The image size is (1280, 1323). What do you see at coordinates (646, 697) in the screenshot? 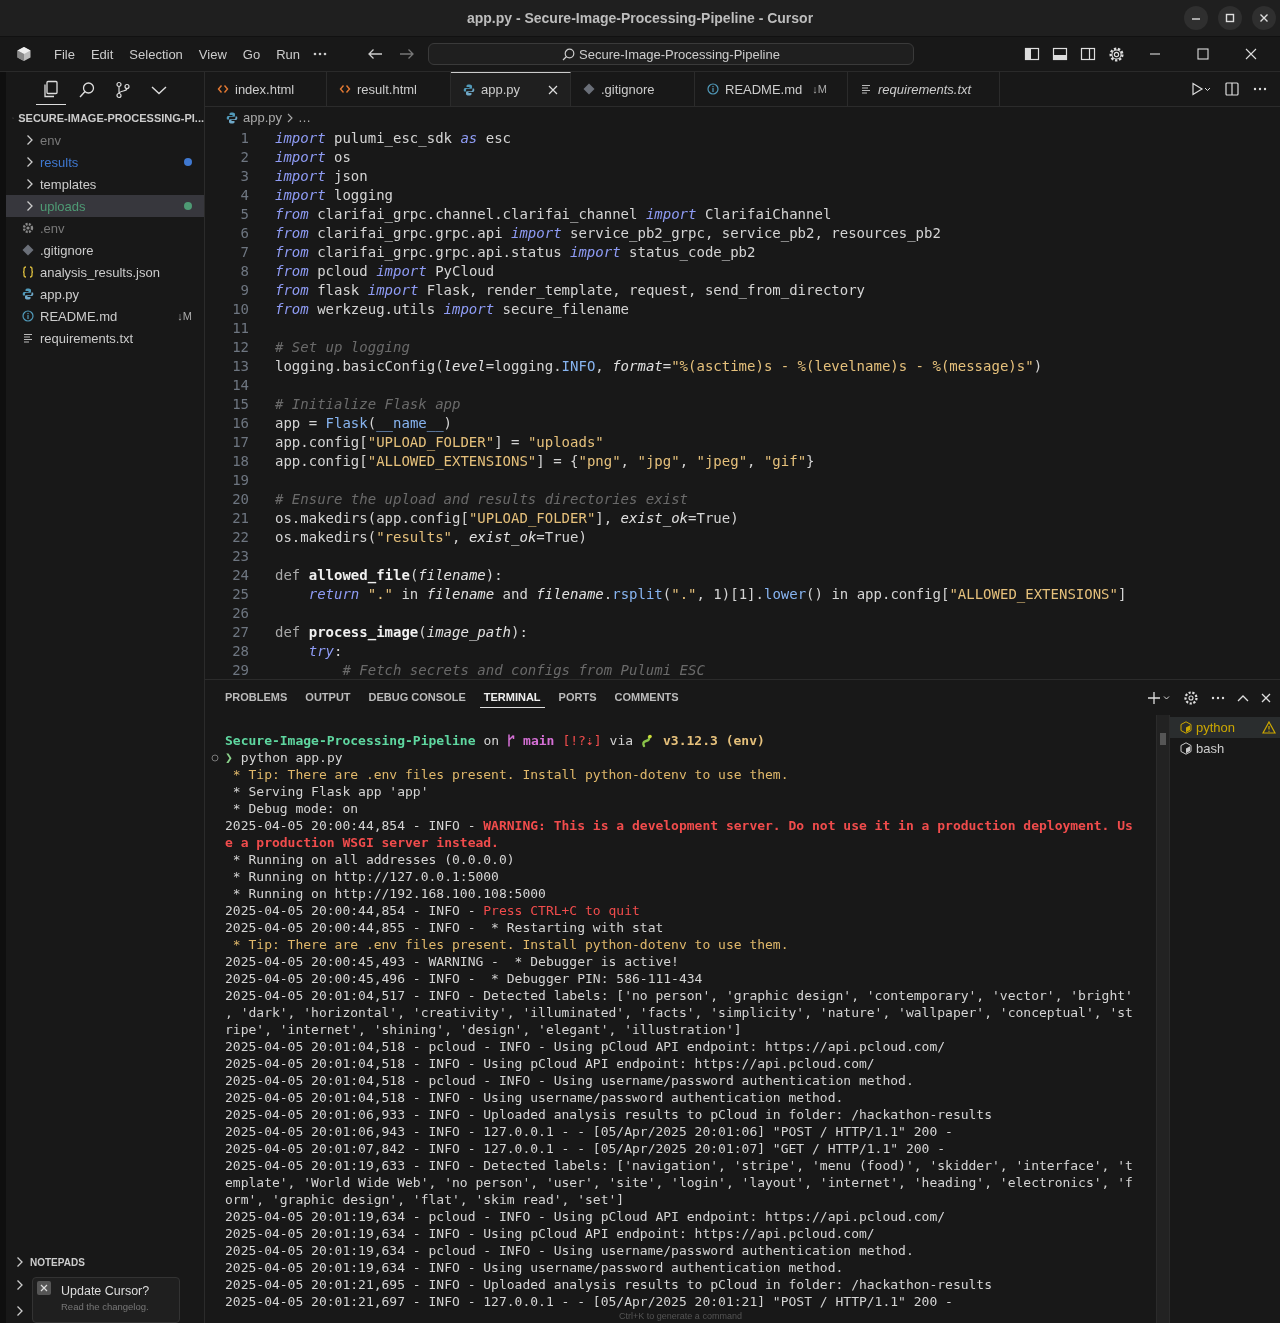
I see `panel-tab: COMMENTS` at bounding box center [646, 697].